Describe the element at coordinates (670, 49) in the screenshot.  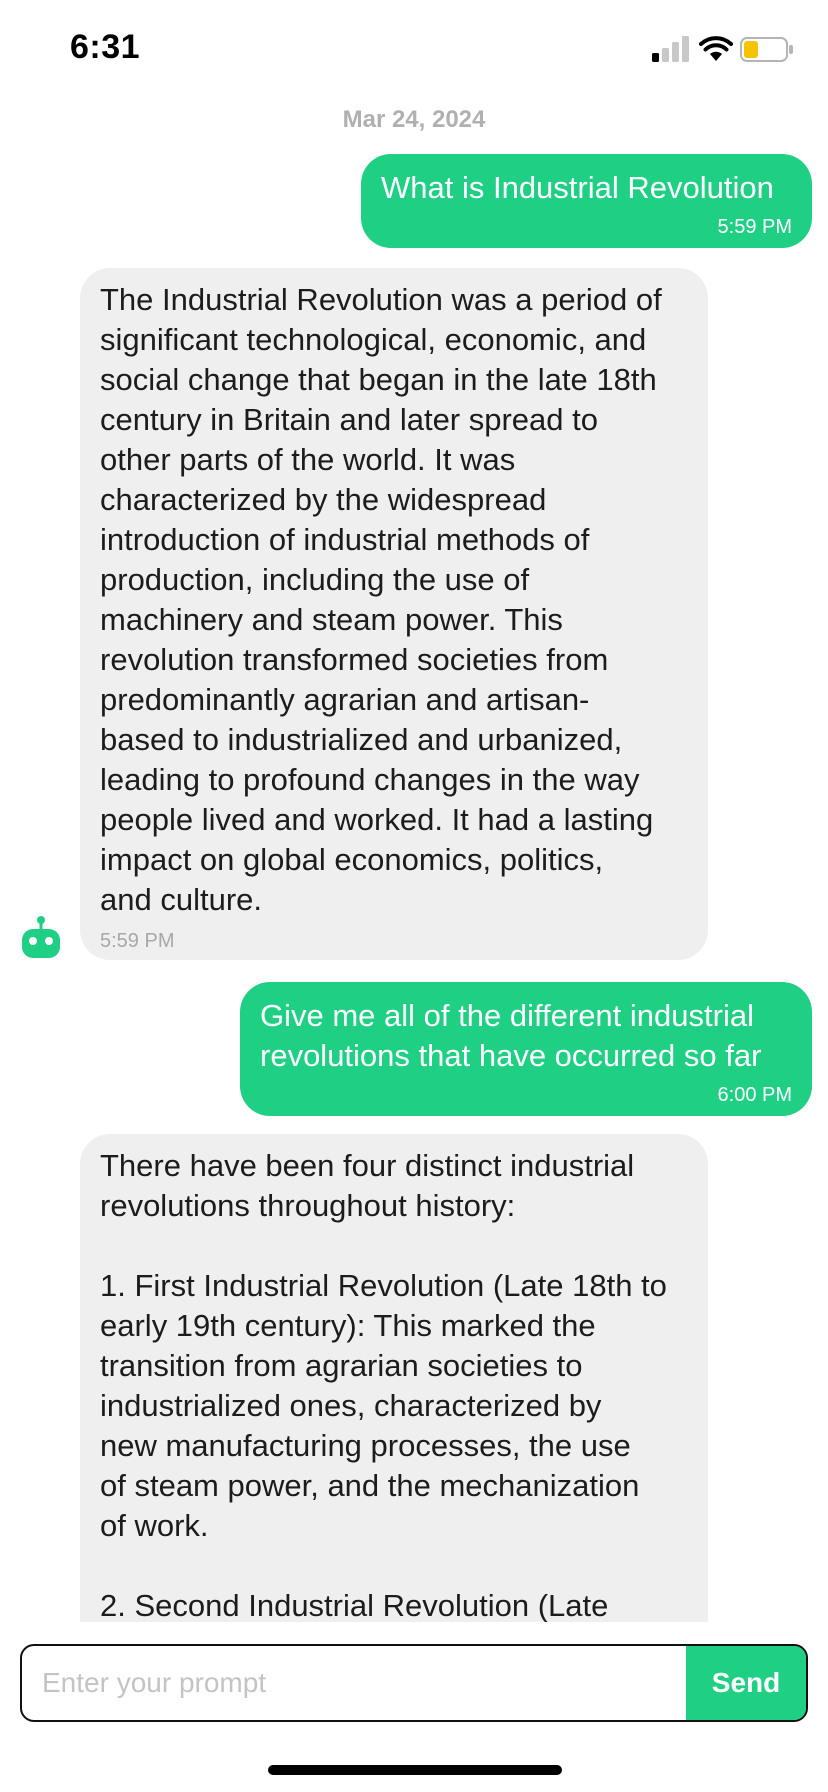
I see `signal-bars-icon` at that location.